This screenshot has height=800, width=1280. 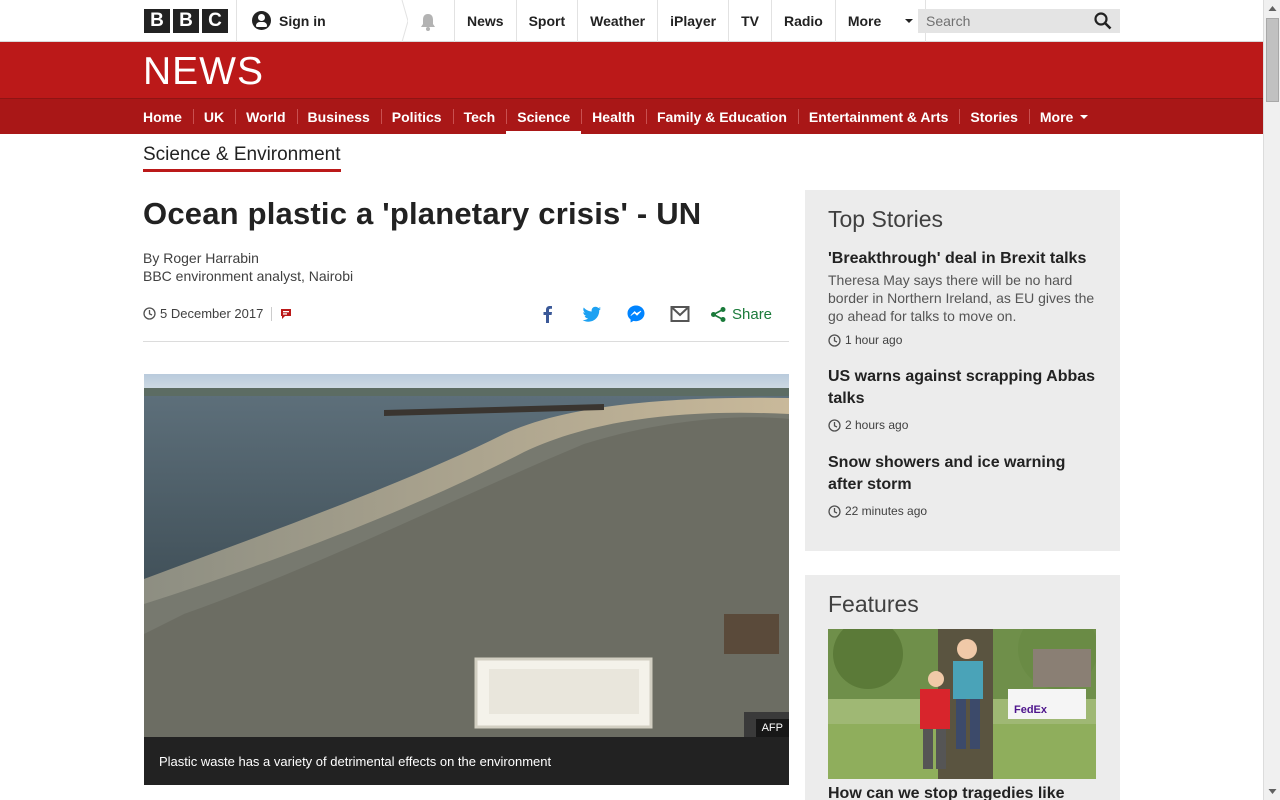 What do you see at coordinates (242, 158) in the screenshot?
I see `sub-section-title: Science & Environment` at bounding box center [242, 158].